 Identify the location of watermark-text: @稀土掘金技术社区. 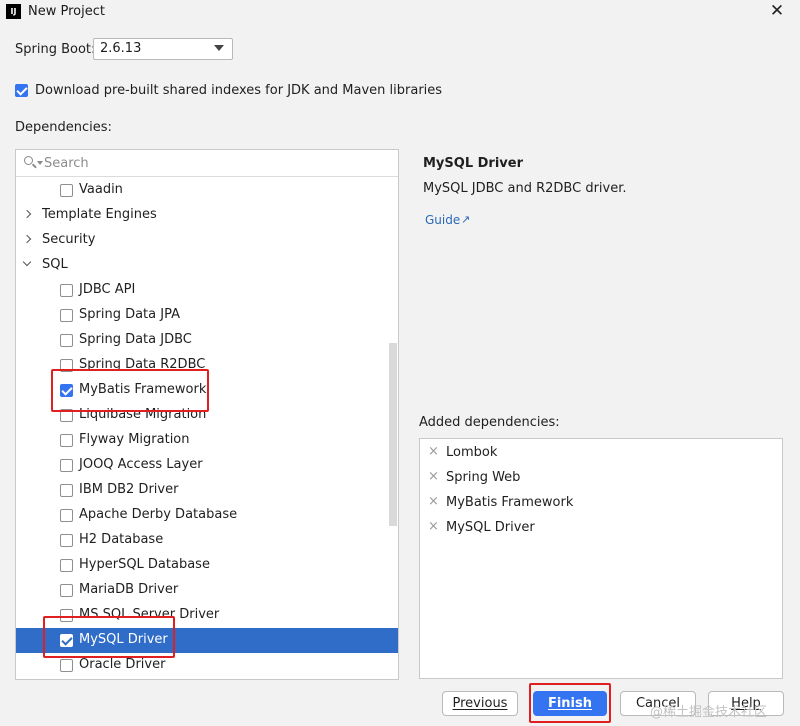
(709, 712).